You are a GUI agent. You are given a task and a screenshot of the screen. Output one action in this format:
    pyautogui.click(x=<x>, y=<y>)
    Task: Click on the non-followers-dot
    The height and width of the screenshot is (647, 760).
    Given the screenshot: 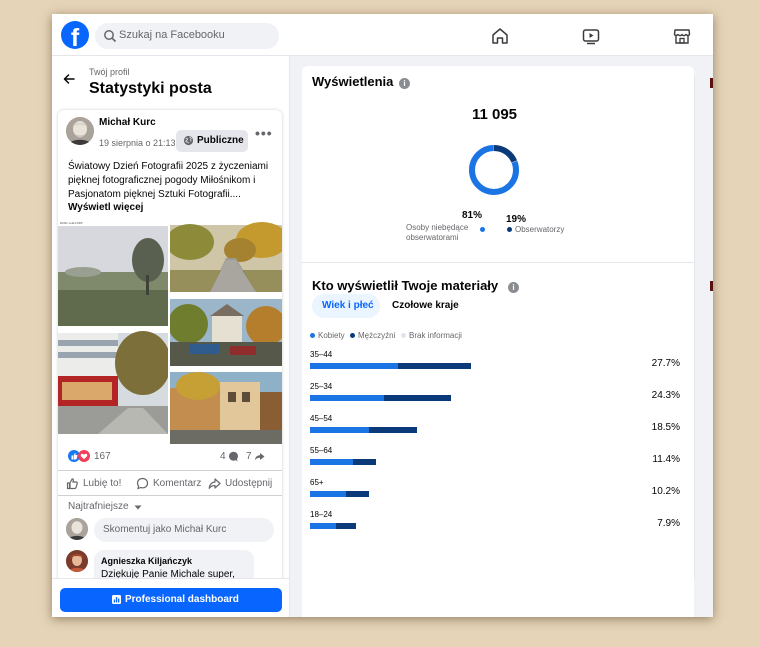 What is the action you would take?
    pyautogui.click(x=482, y=229)
    